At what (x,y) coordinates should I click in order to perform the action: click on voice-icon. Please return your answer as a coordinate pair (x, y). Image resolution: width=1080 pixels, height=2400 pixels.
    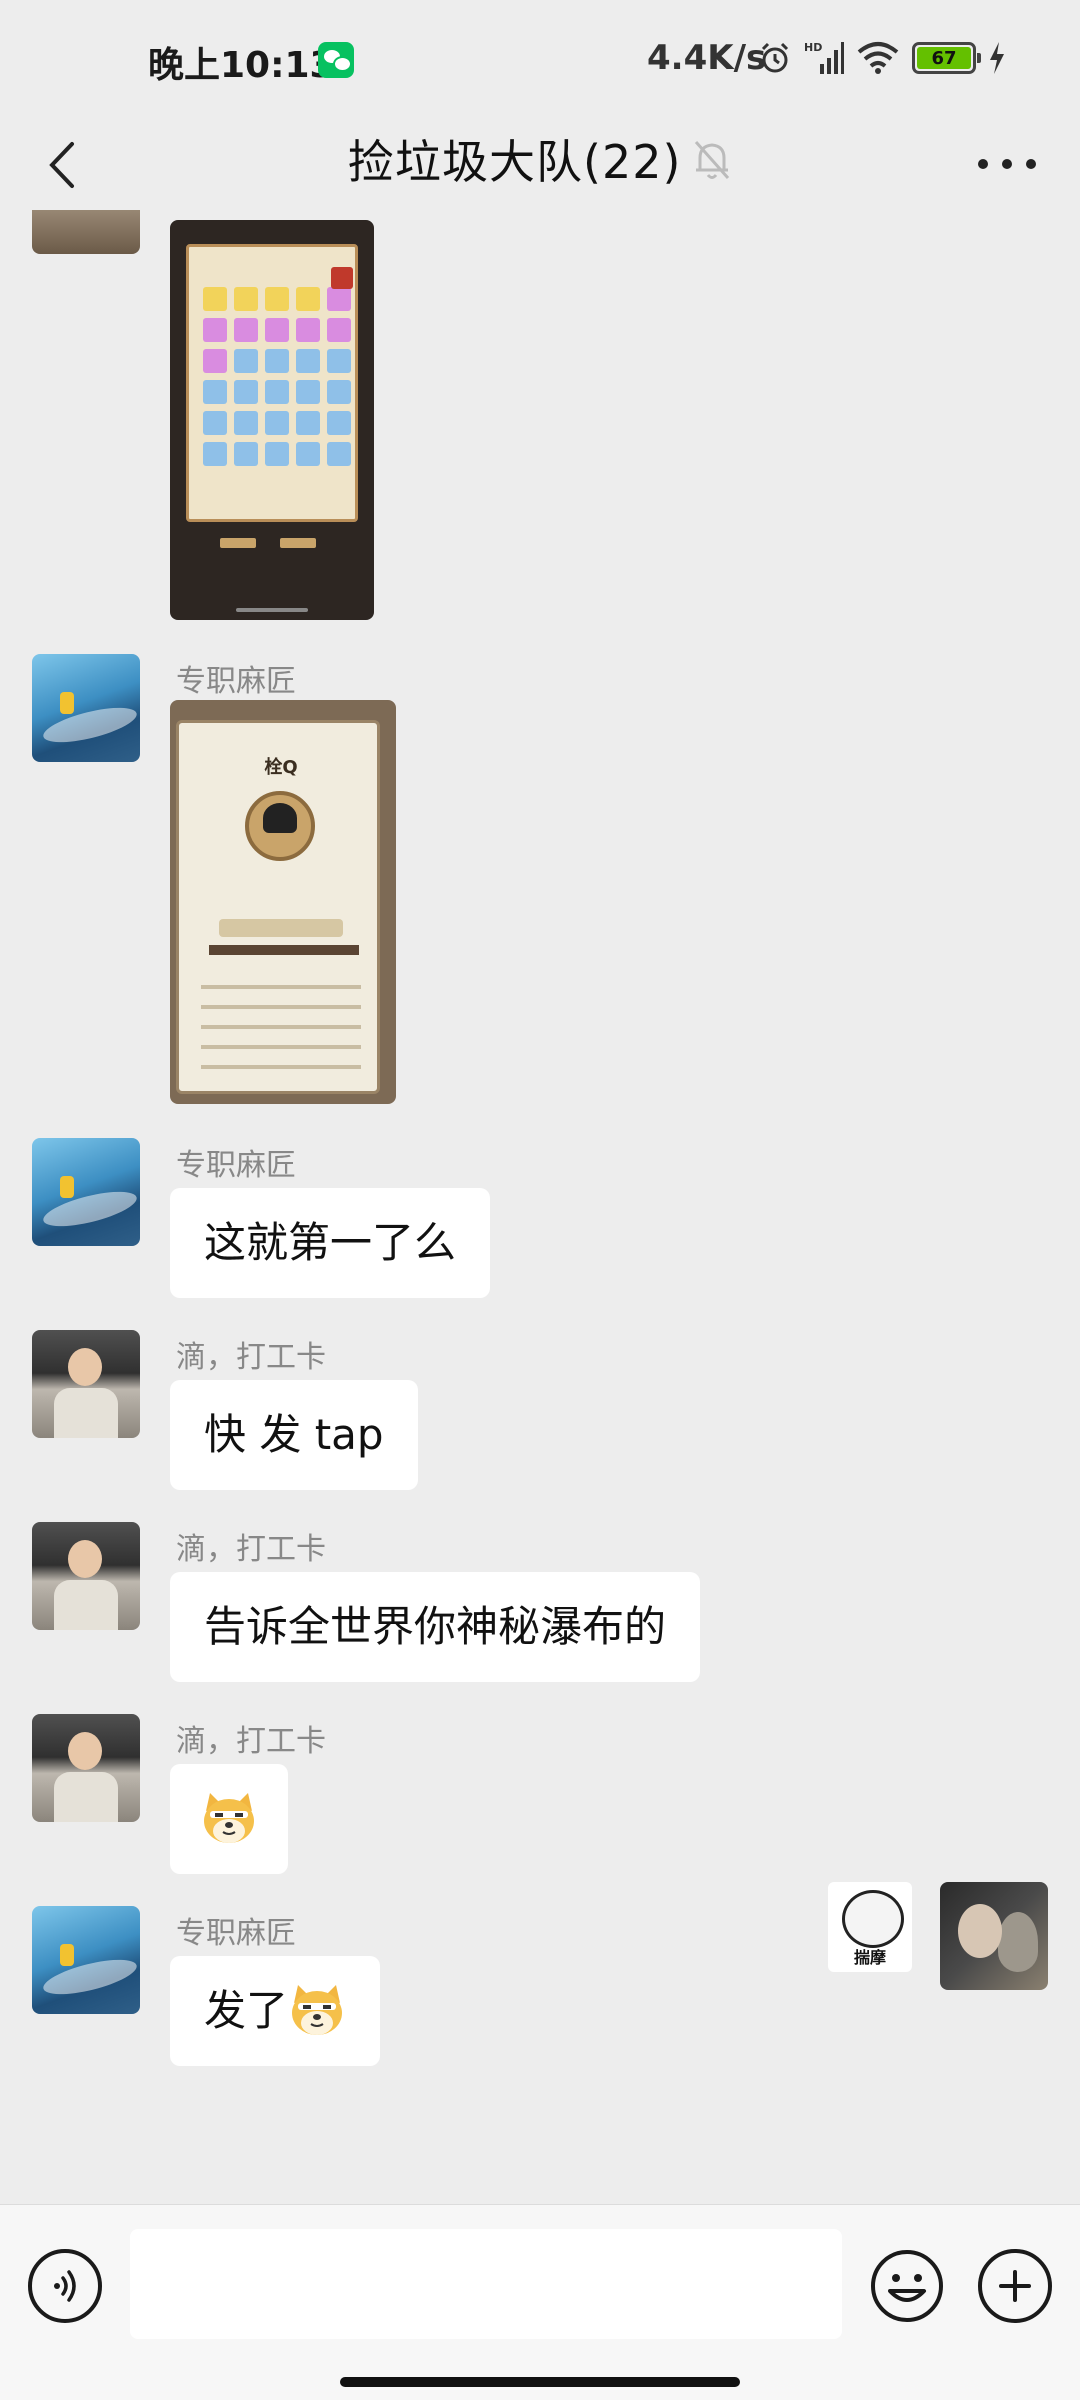
    Looking at the image, I should click on (65, 2286).